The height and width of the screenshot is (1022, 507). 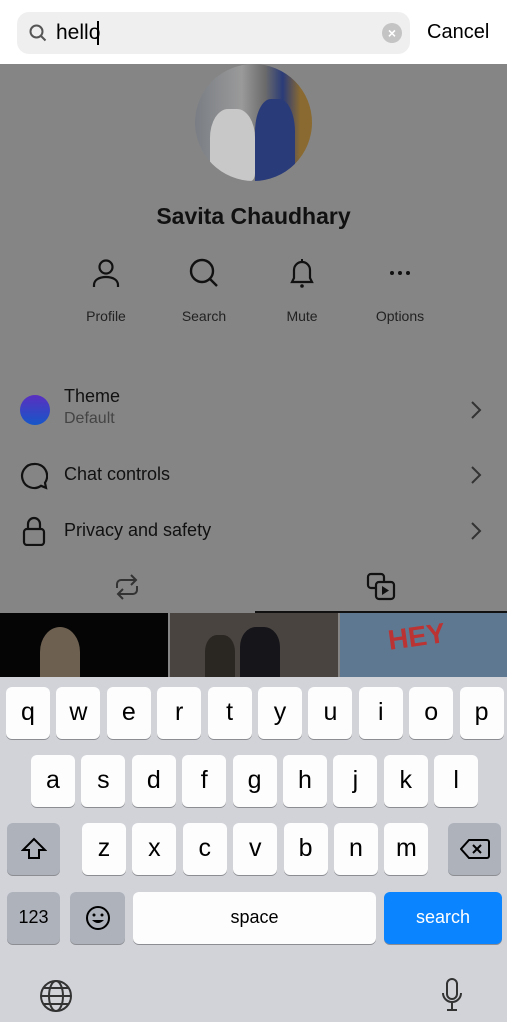 What do you see at coordinates (253, 122) in the screenshot?
I see `avatar` at bounding box center [253, 122].